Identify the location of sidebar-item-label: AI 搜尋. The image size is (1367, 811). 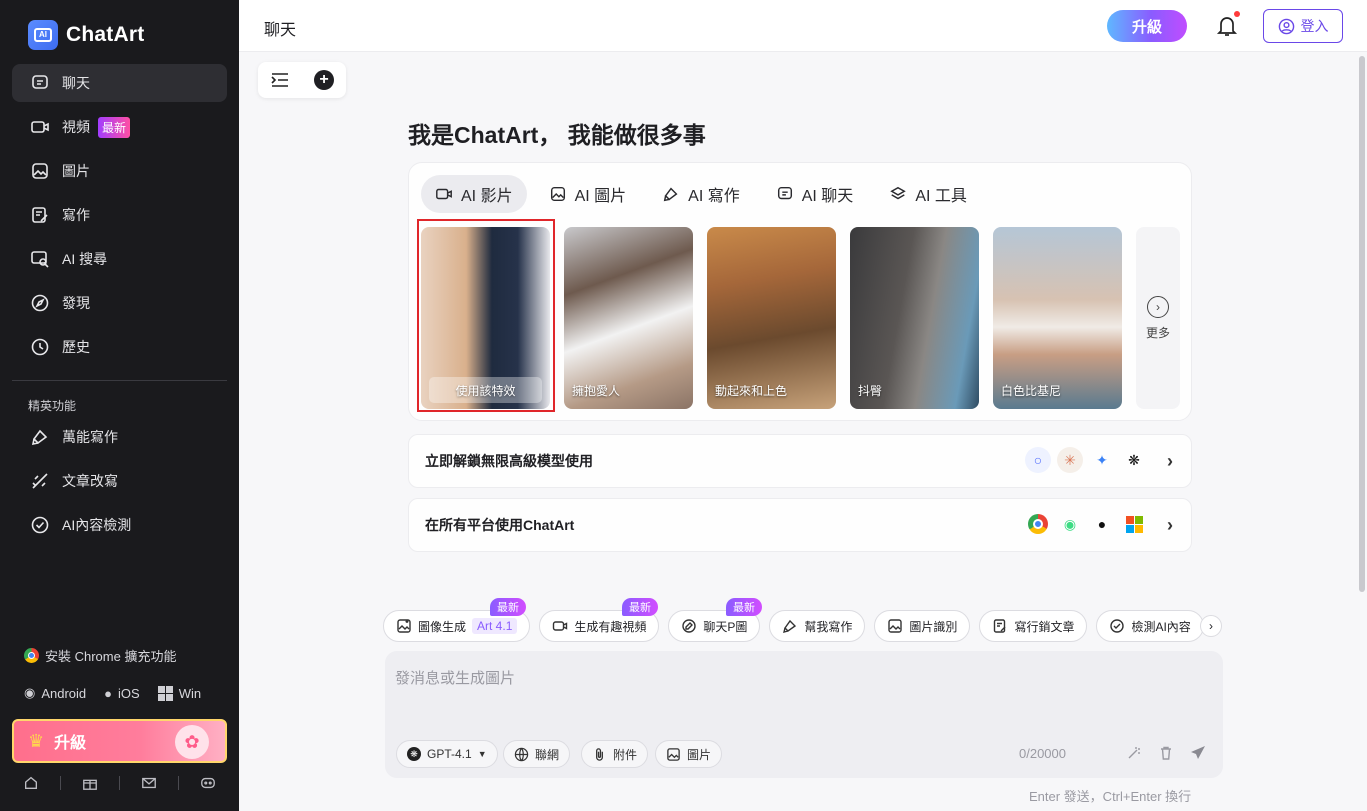
(85, 259).